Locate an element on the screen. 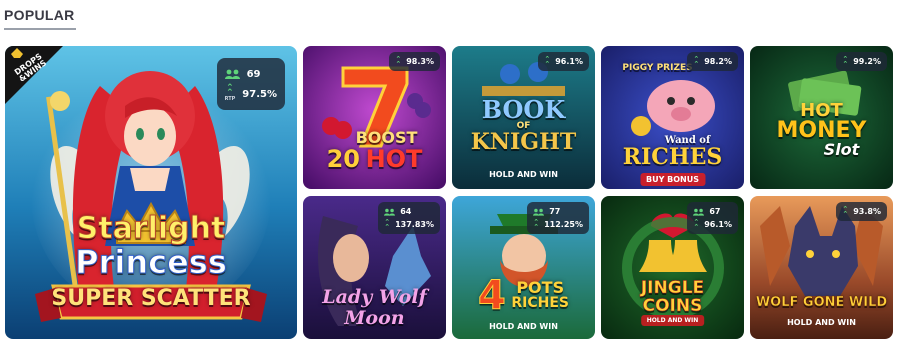 The width and height of the screenshot is (900, 359). rtp-value: 93.8% is located at coordinates (867, 211).